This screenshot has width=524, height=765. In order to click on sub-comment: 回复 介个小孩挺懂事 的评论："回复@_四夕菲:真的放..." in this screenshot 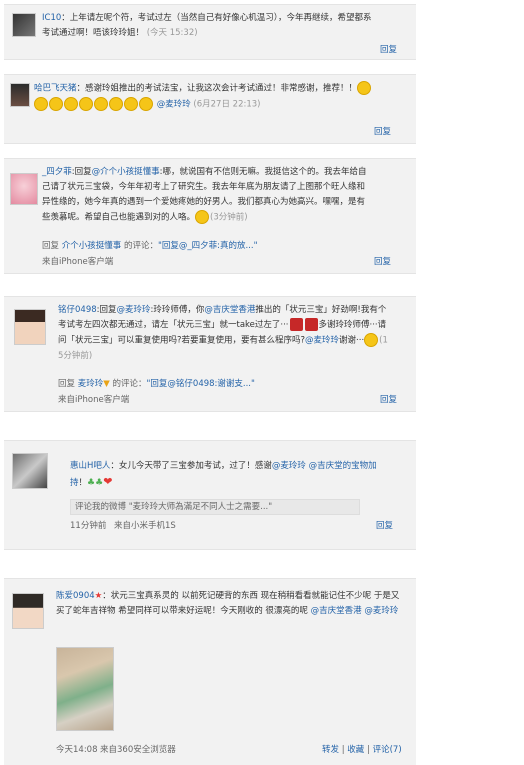, I will do `click(150, 246)`.